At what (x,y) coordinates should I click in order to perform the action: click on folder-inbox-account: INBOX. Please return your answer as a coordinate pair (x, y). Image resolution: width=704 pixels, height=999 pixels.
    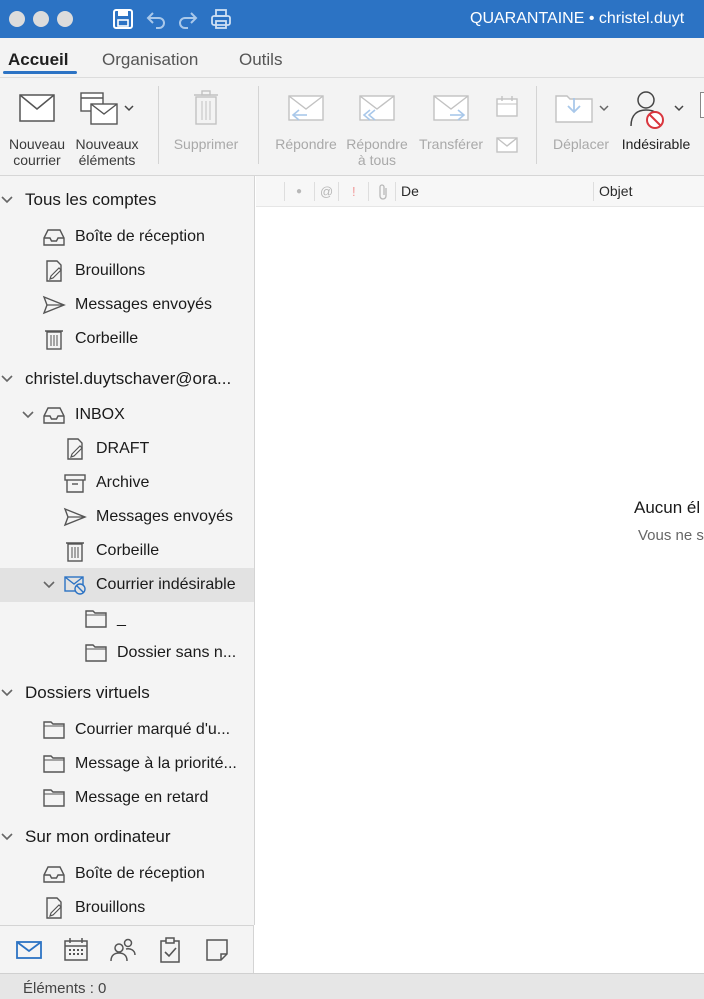
    Looking at the image, I should click on (127, 415).